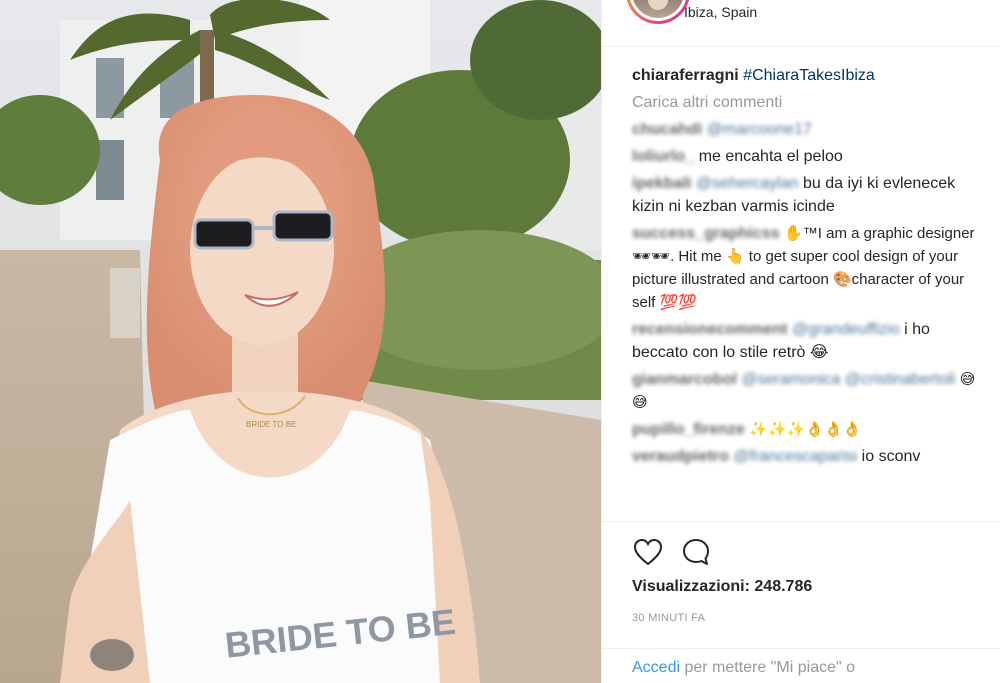 Image resolution: width=1000 pixels, height=683 pixels. What do you see at coordinates (770, 156) in the screenshot?
I see `comment-text: me encahta el peloo` at bounding box center [770, 156].